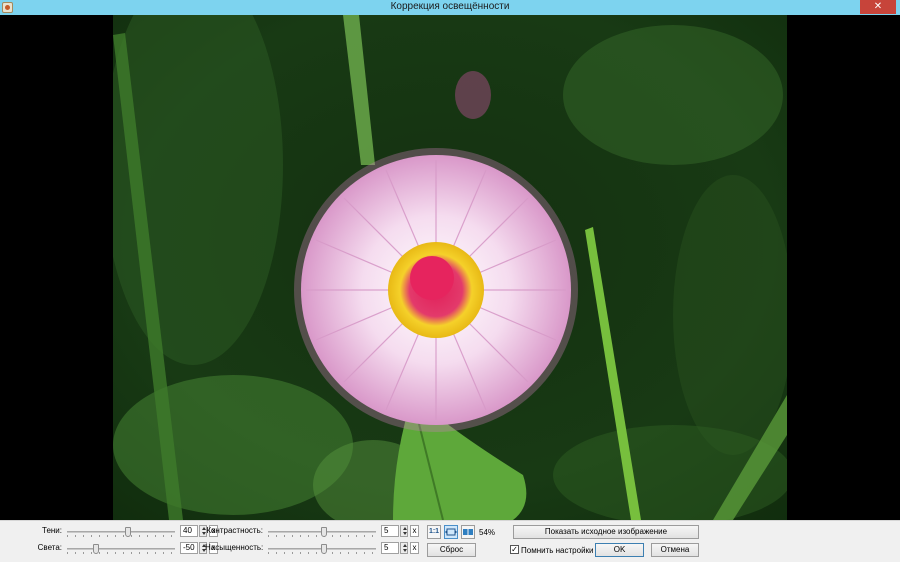 Image resolution: width=900 pixels, height=562 pixels. I want to click on saturation-spin-button, so click(404, 548).